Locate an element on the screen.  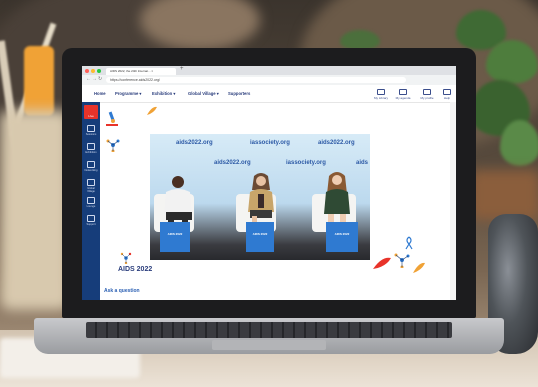
new-tab-icon: + is located at coordinates (182, 69).